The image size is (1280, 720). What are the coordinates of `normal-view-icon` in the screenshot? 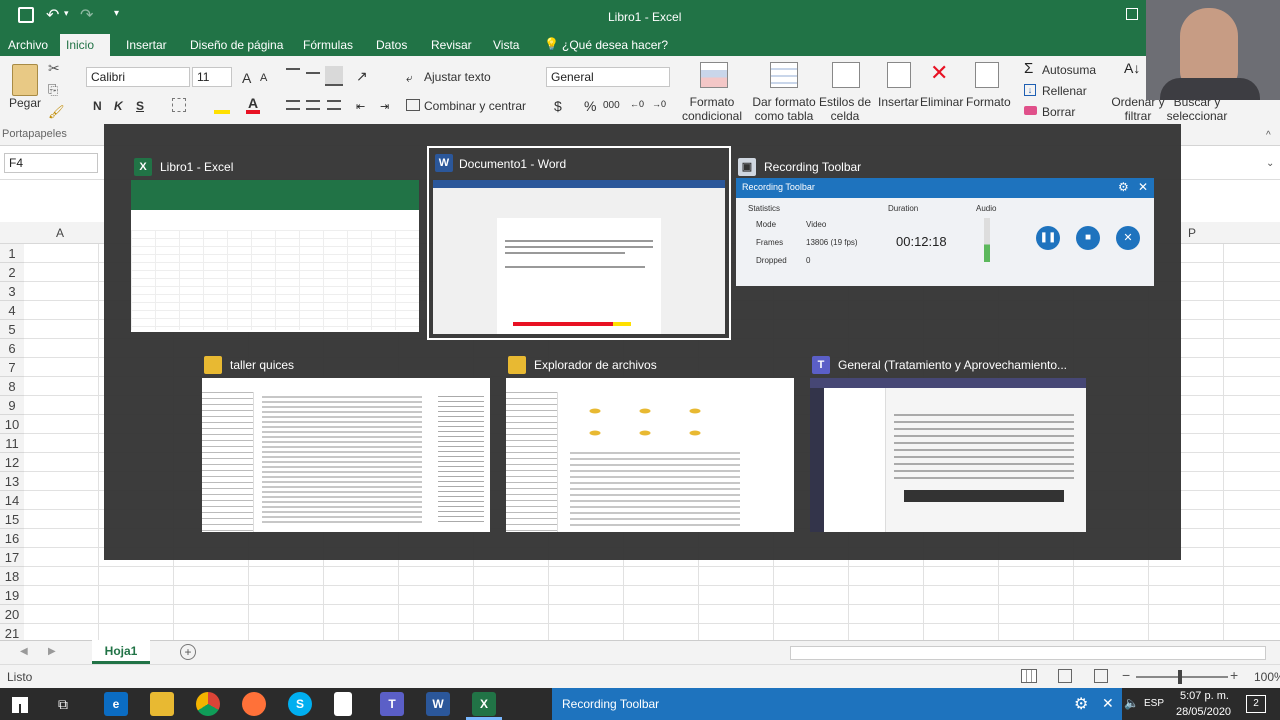 It's located at (1029, 676).